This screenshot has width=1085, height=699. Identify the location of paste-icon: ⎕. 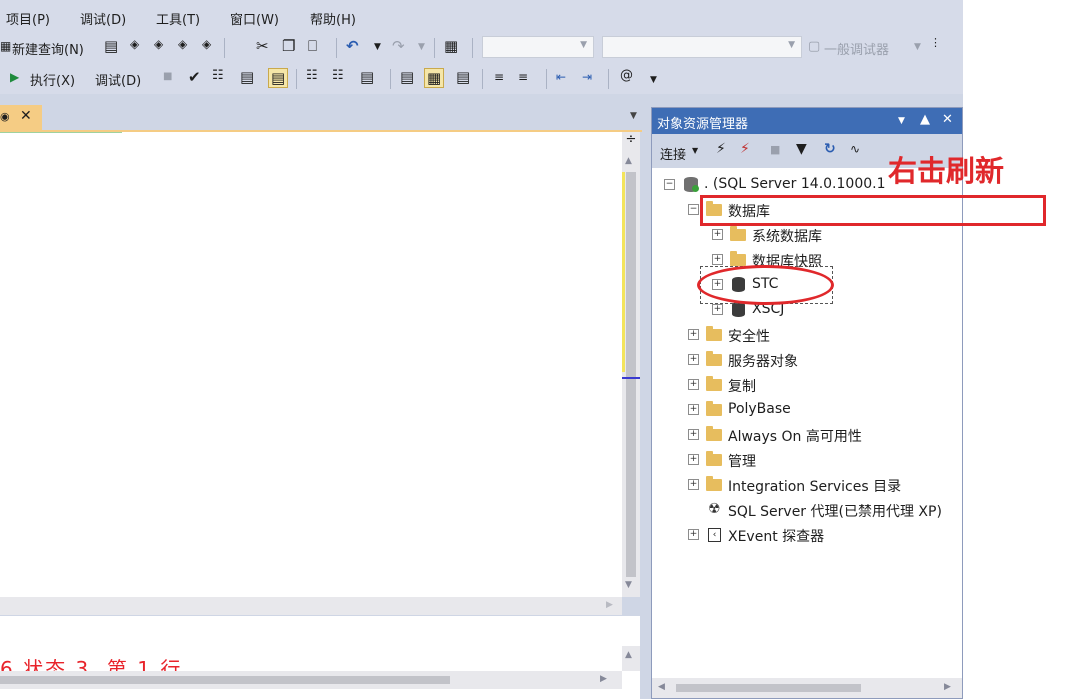
(312, 46).